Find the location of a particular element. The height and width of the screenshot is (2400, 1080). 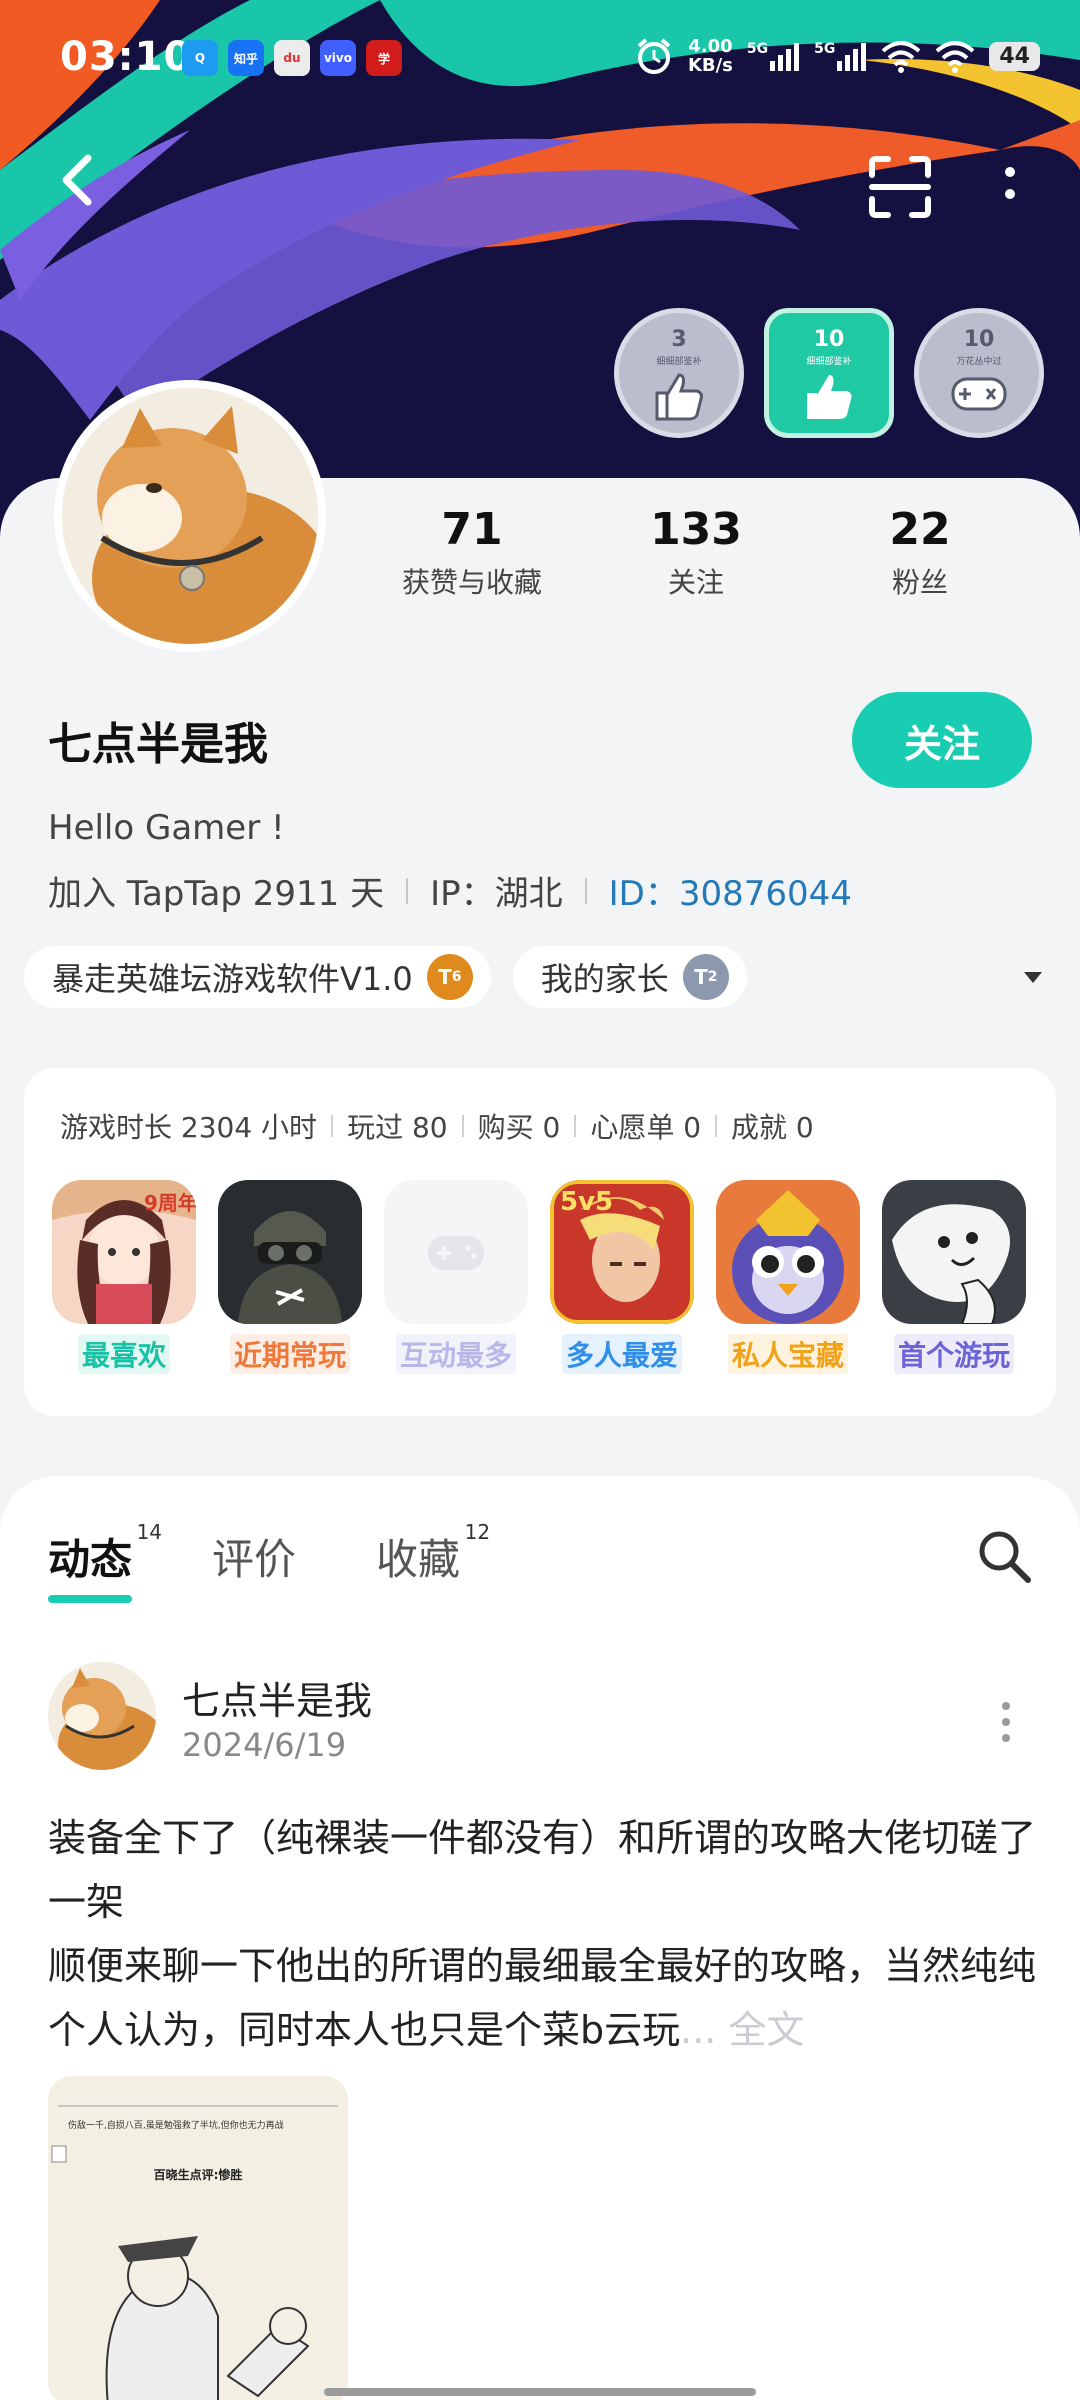

study-icon: 学 is located at coordinates (384, 58).